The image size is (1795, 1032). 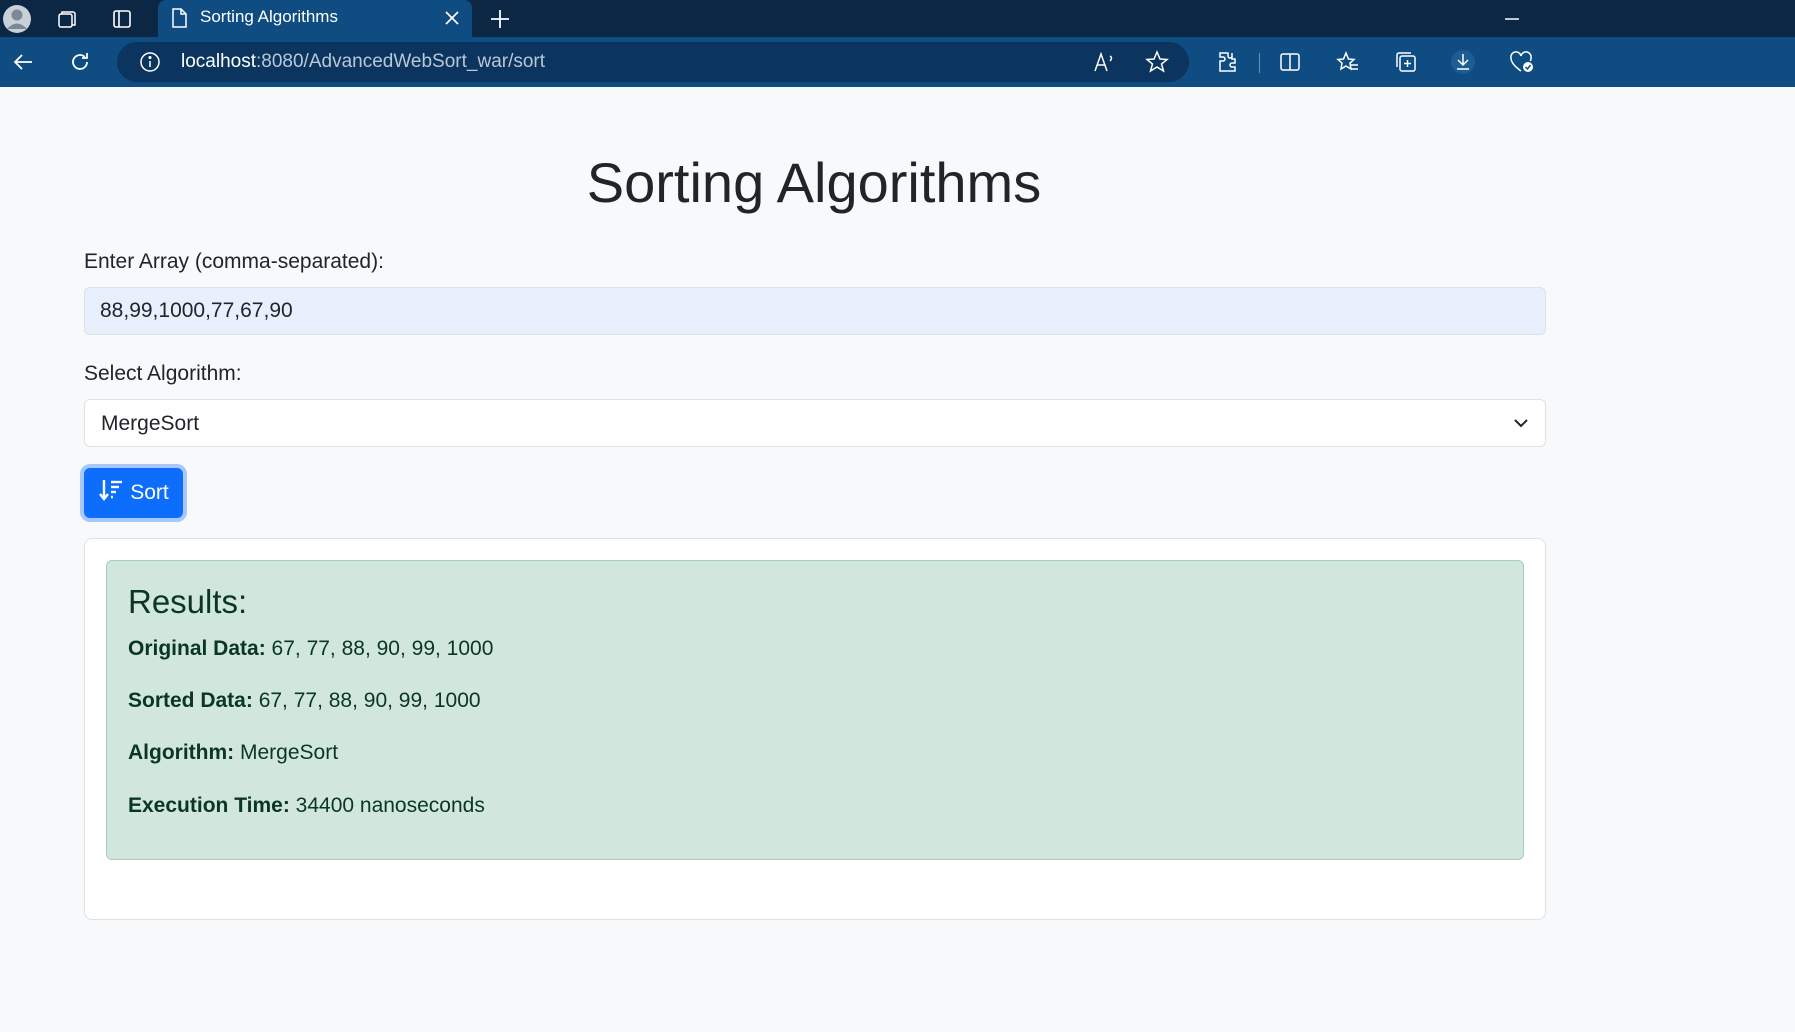 What do you see at coordinates (1463, 62) in the screenshot?
I see `downloads-icon` at bounding box center [1463, 62].